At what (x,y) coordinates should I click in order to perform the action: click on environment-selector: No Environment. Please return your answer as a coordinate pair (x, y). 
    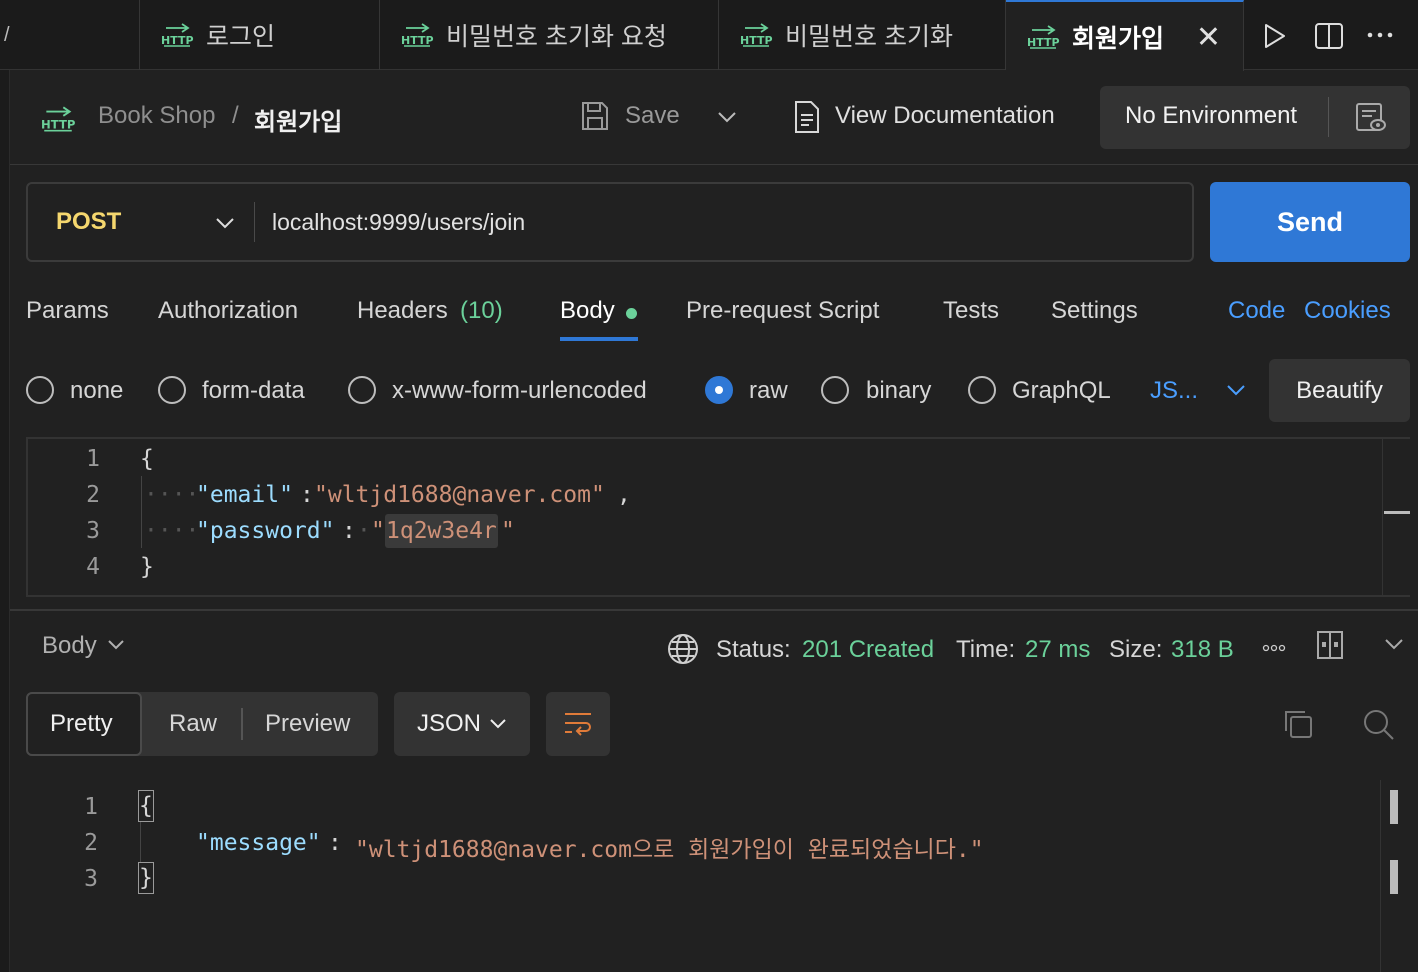
    Looking at the image, I should click on (1255, 117).